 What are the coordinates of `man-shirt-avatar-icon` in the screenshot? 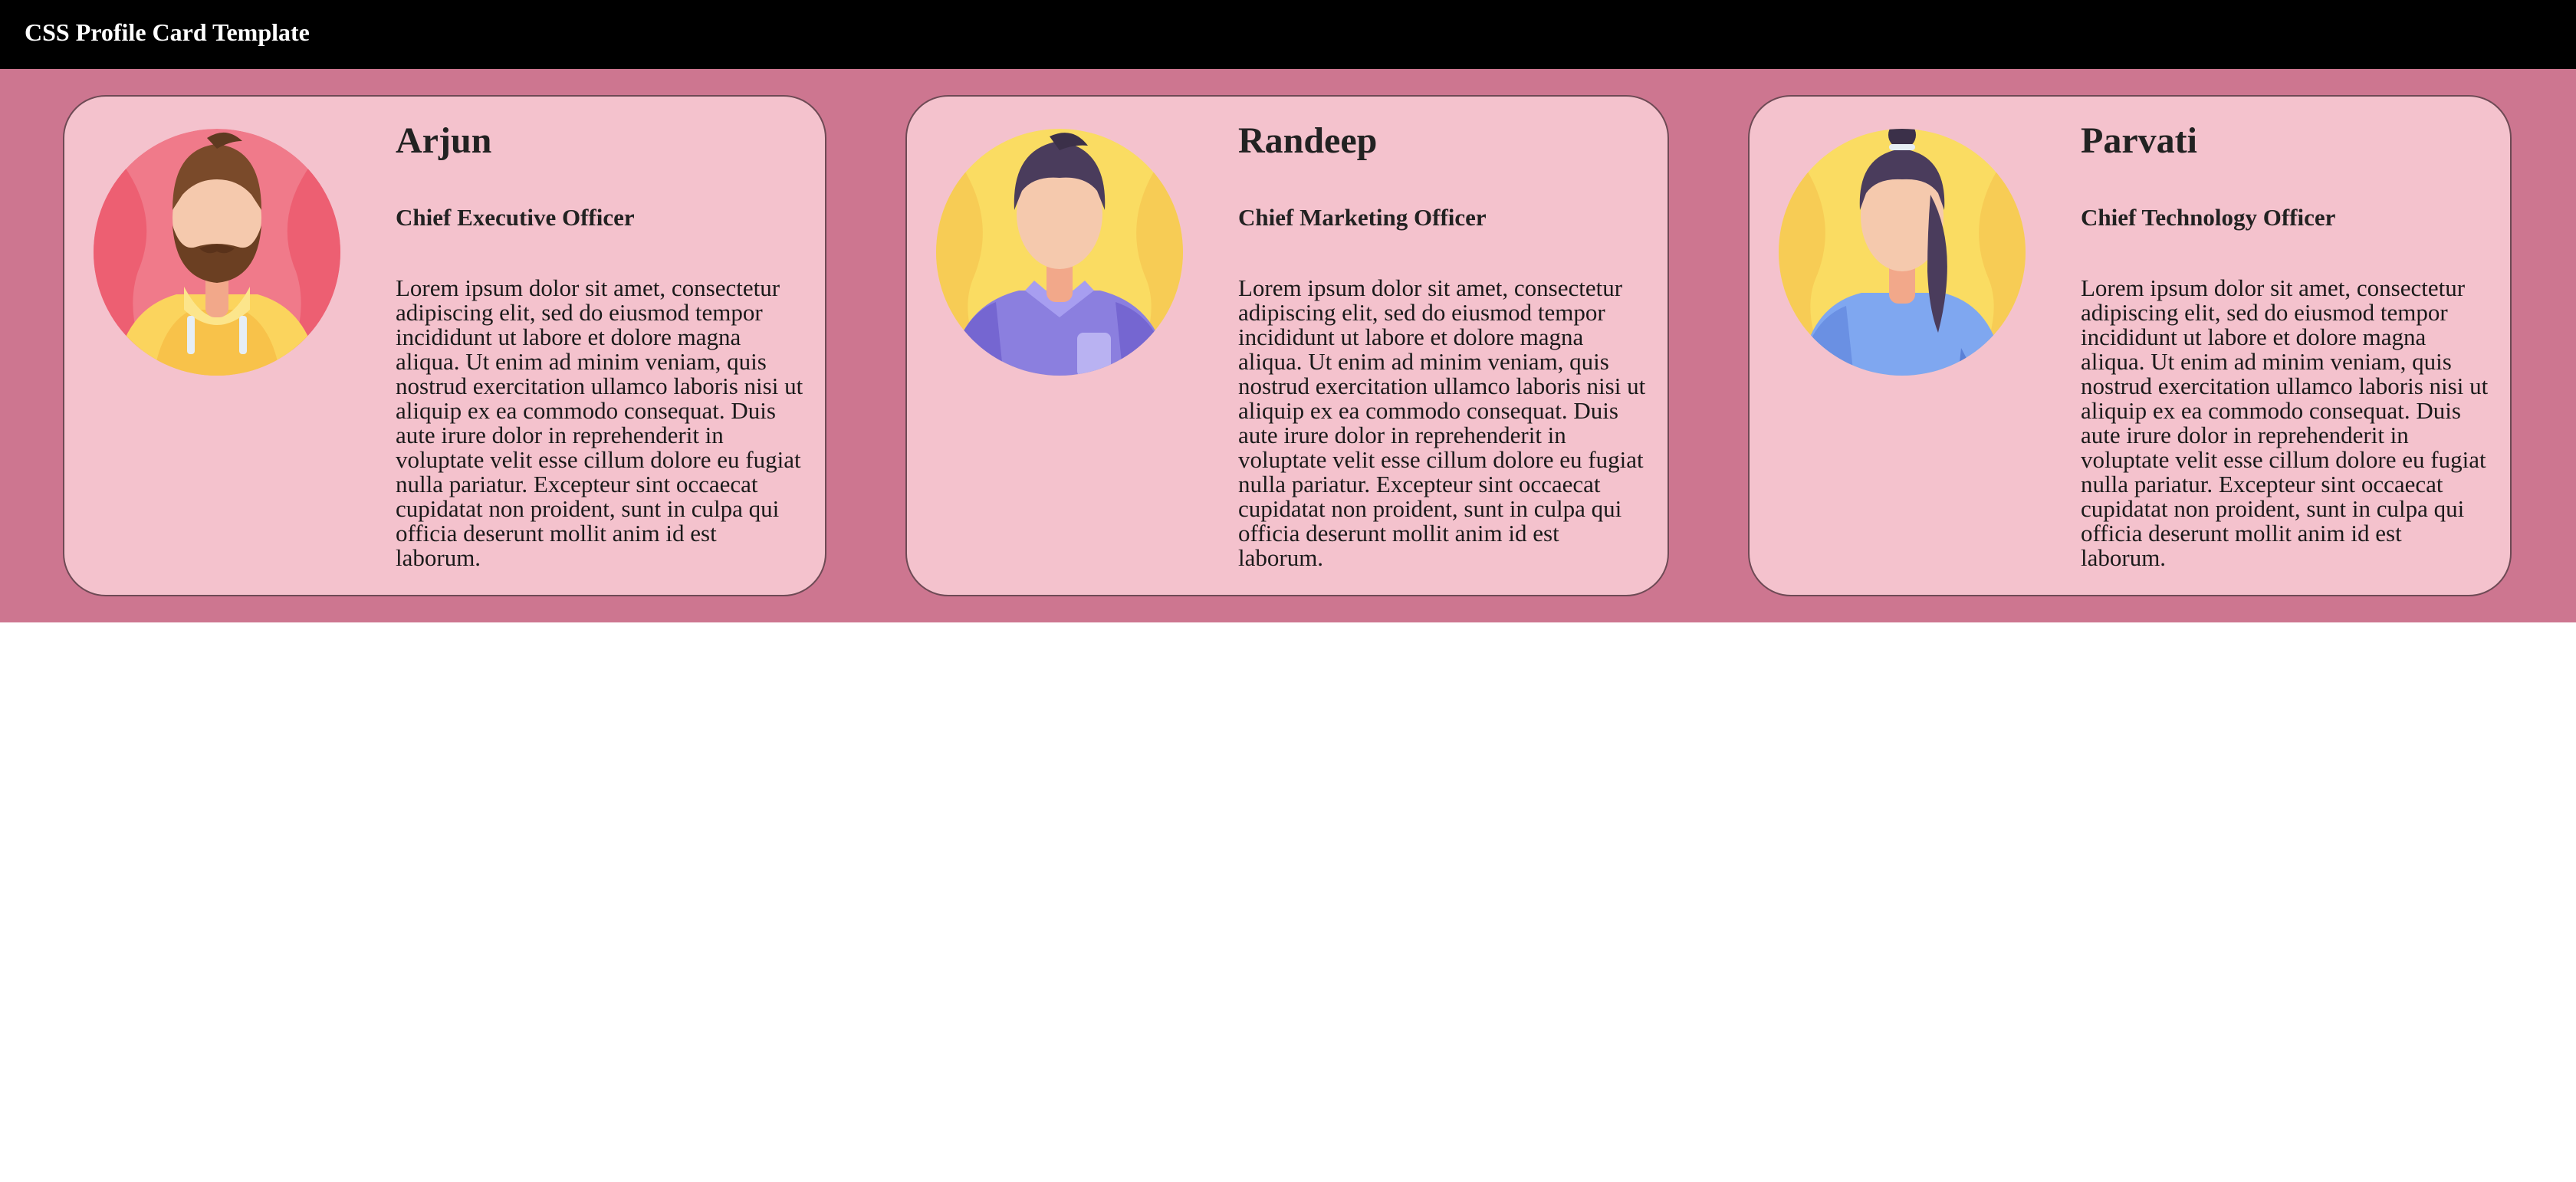 It's located at (1060, 248).